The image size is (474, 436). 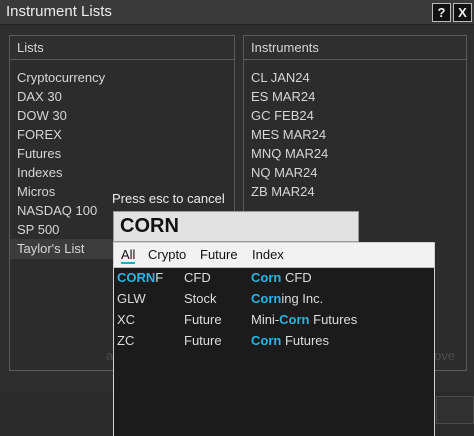 What do you see at coordinates (38, 229) in the screenshot?
I see `list-item-sp-500: SP 500` at bounding box center [38, 229].